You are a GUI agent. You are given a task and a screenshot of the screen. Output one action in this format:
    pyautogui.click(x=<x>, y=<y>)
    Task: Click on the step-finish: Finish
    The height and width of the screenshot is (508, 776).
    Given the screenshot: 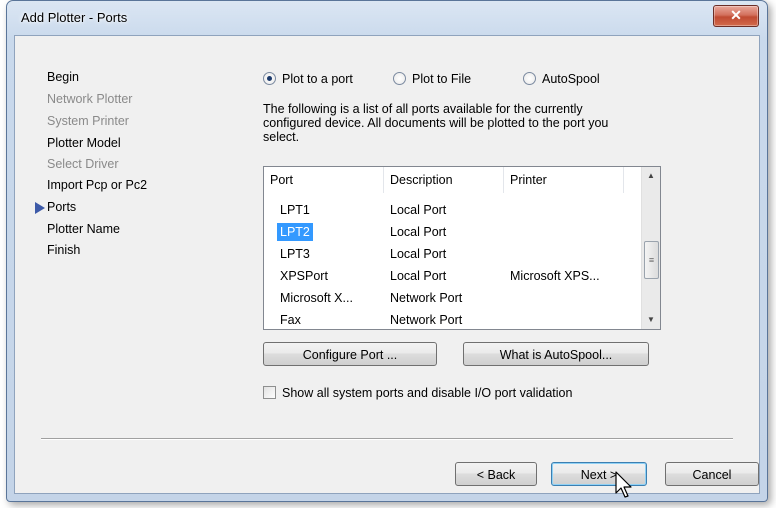 What is the action you would take?
    pyautogui.click(x=64, y=250)
    